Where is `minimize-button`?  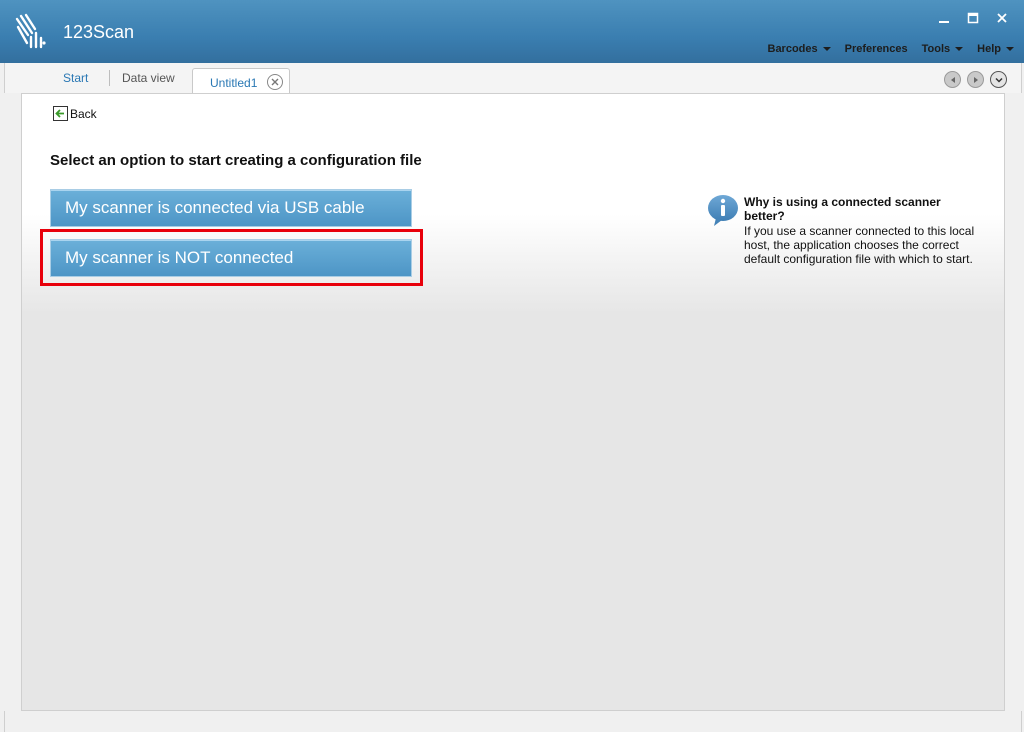
minimize-button is located at coordinates (943, 18).